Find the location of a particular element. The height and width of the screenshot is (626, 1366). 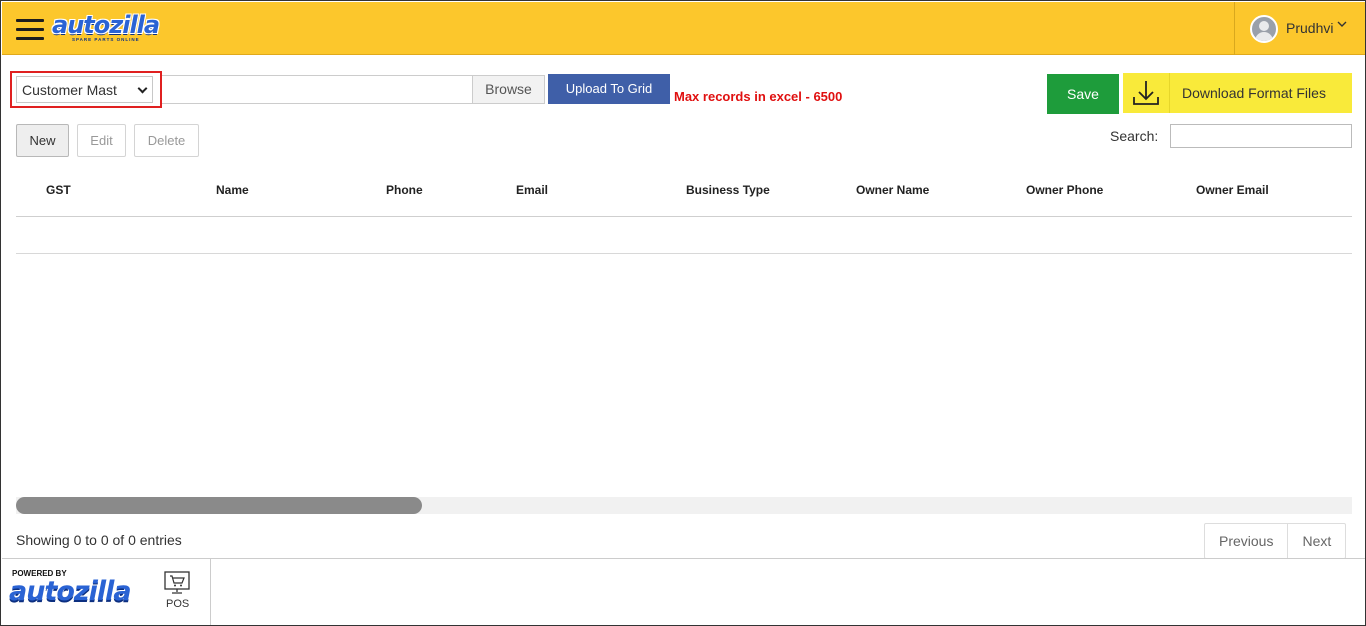

horizontal-scrollbar is located at coordinates (684, 505).